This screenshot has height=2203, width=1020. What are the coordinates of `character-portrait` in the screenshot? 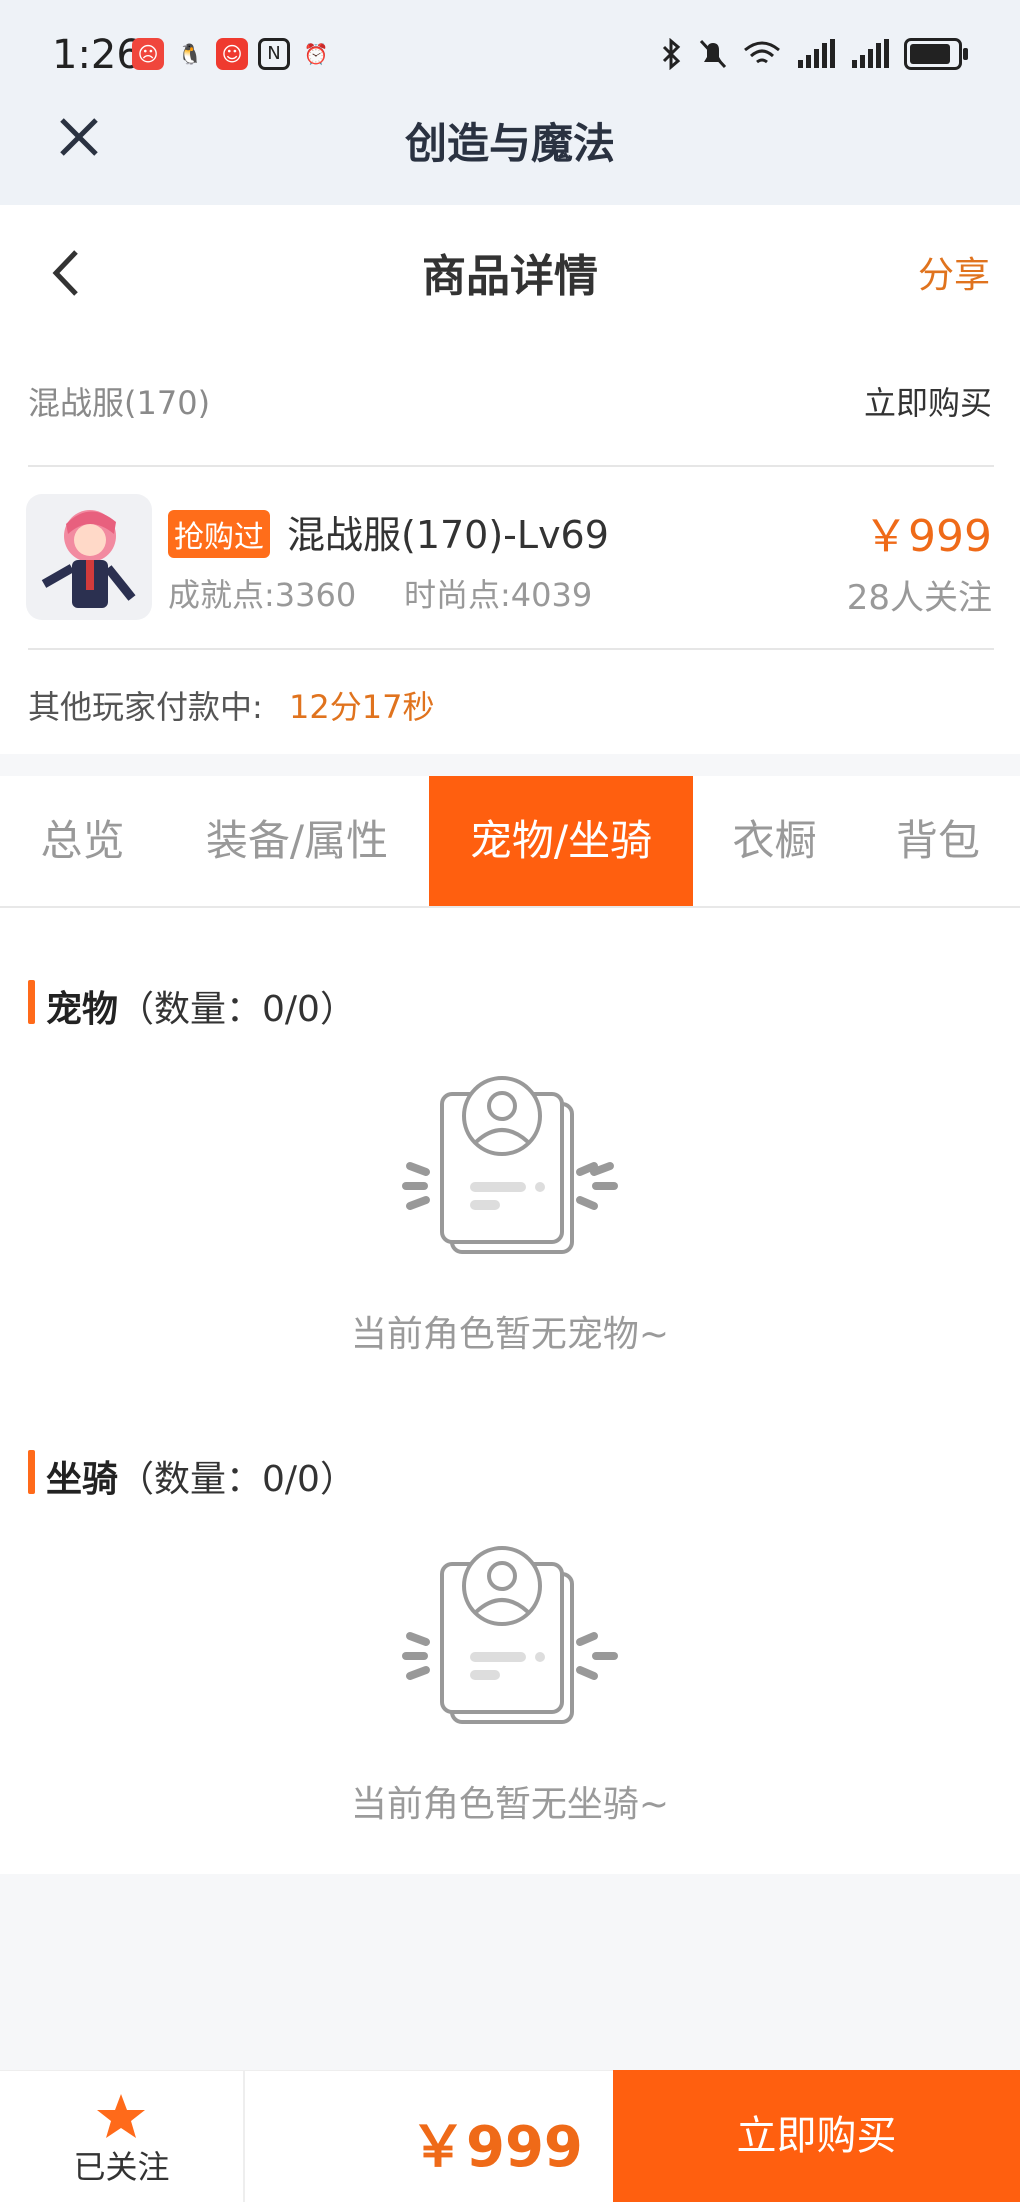 It's located at (88, 559).